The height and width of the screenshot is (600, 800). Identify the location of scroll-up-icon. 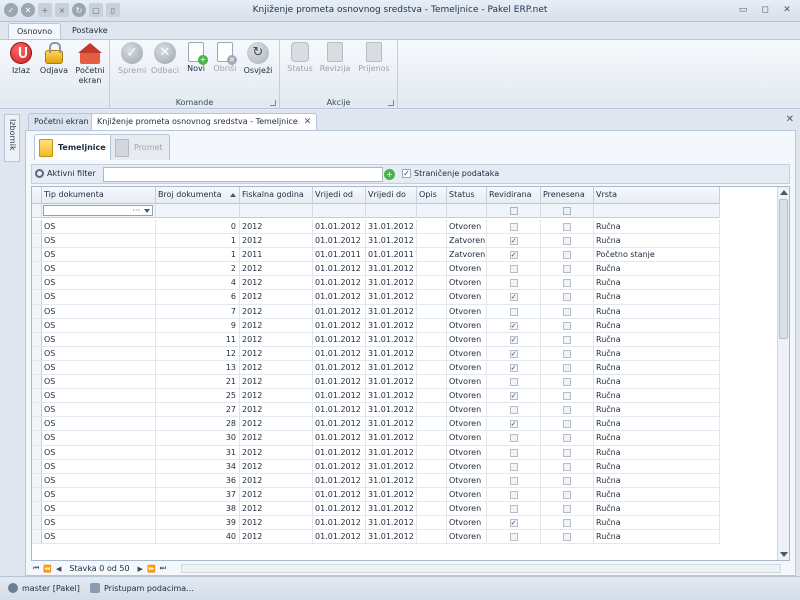
(784, 192).